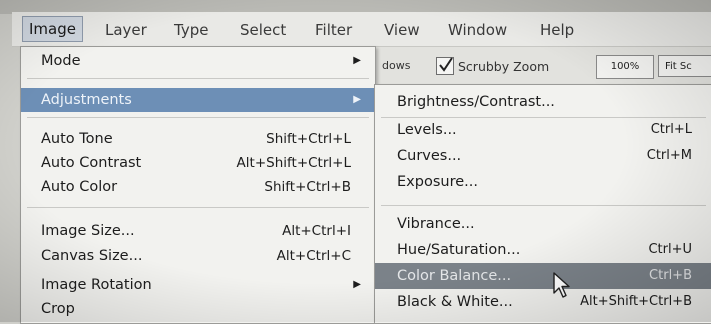  Describe the element at coordinates (307, 187) in the screenshot. I see `shortcut-text: Shift+Ctrl+B` at that location.